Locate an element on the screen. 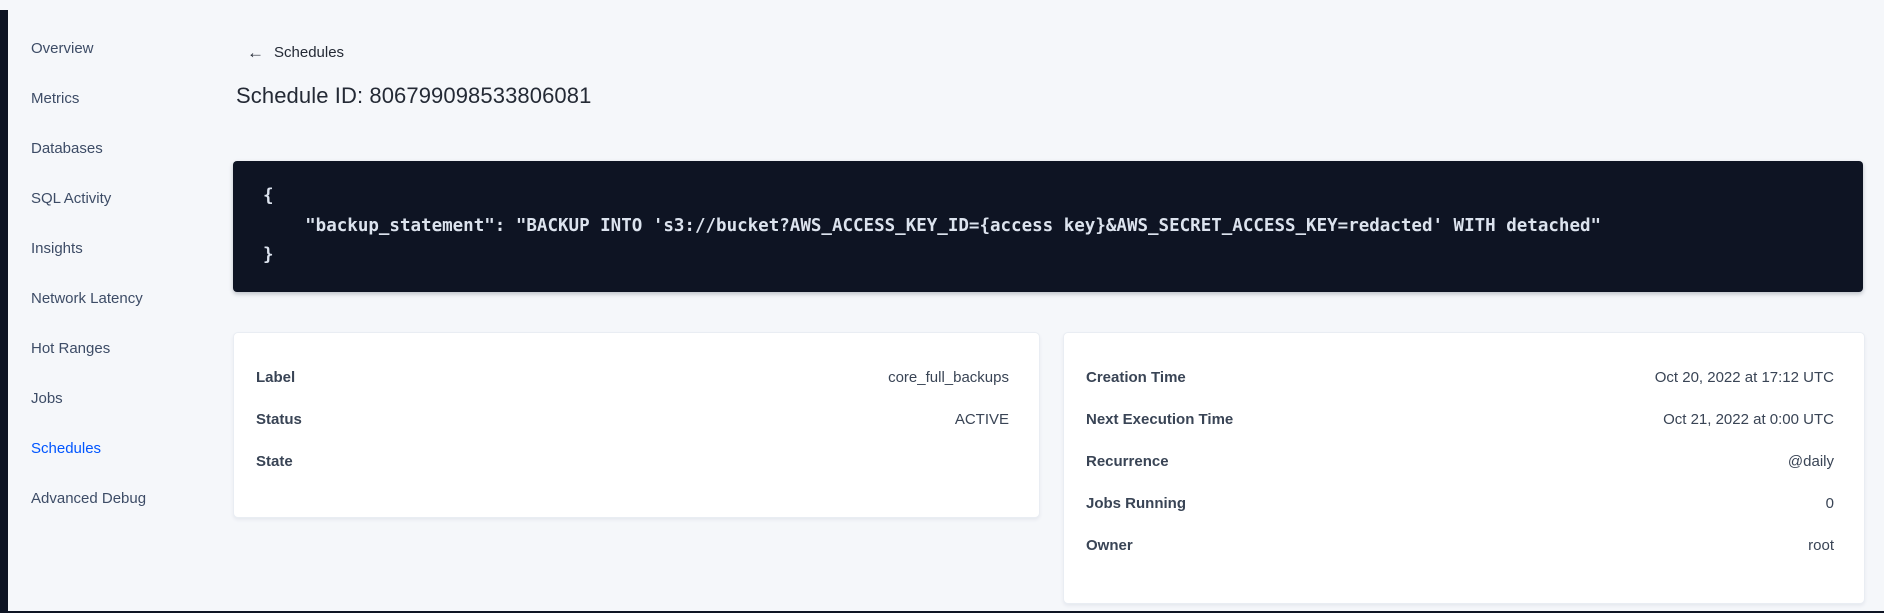 Image resolution: width=1884 pixels, height=613 pixels. detail-value: Oct 21, 2022 at 0:00 UTC is located at coordinates (1748, 419).